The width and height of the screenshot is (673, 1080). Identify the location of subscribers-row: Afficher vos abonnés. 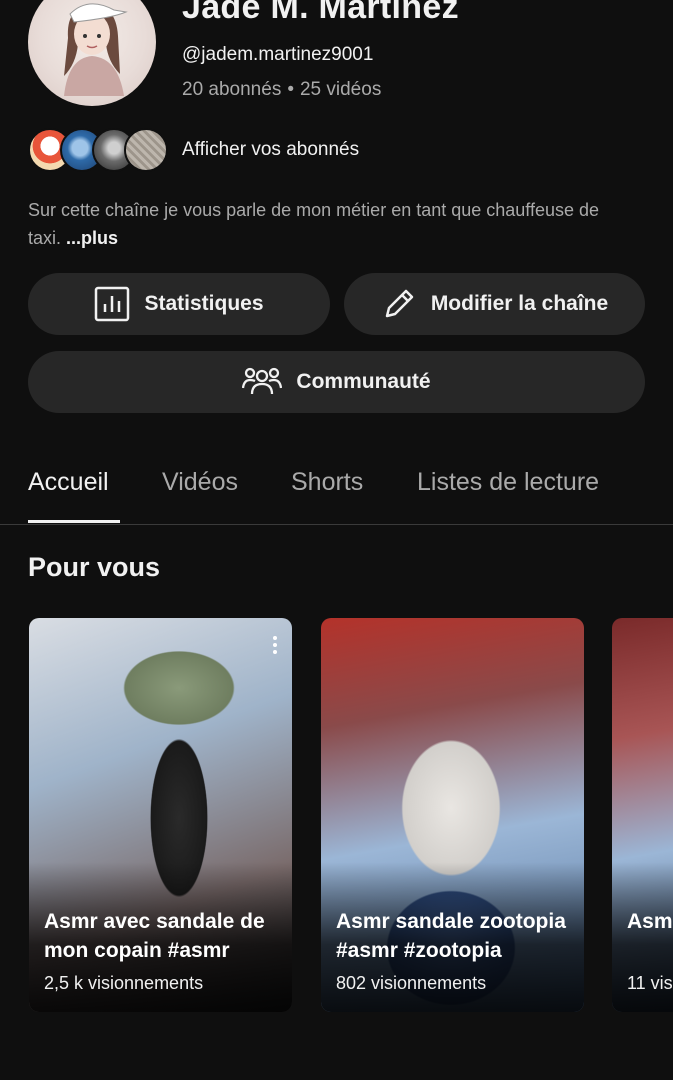
(228, 150).